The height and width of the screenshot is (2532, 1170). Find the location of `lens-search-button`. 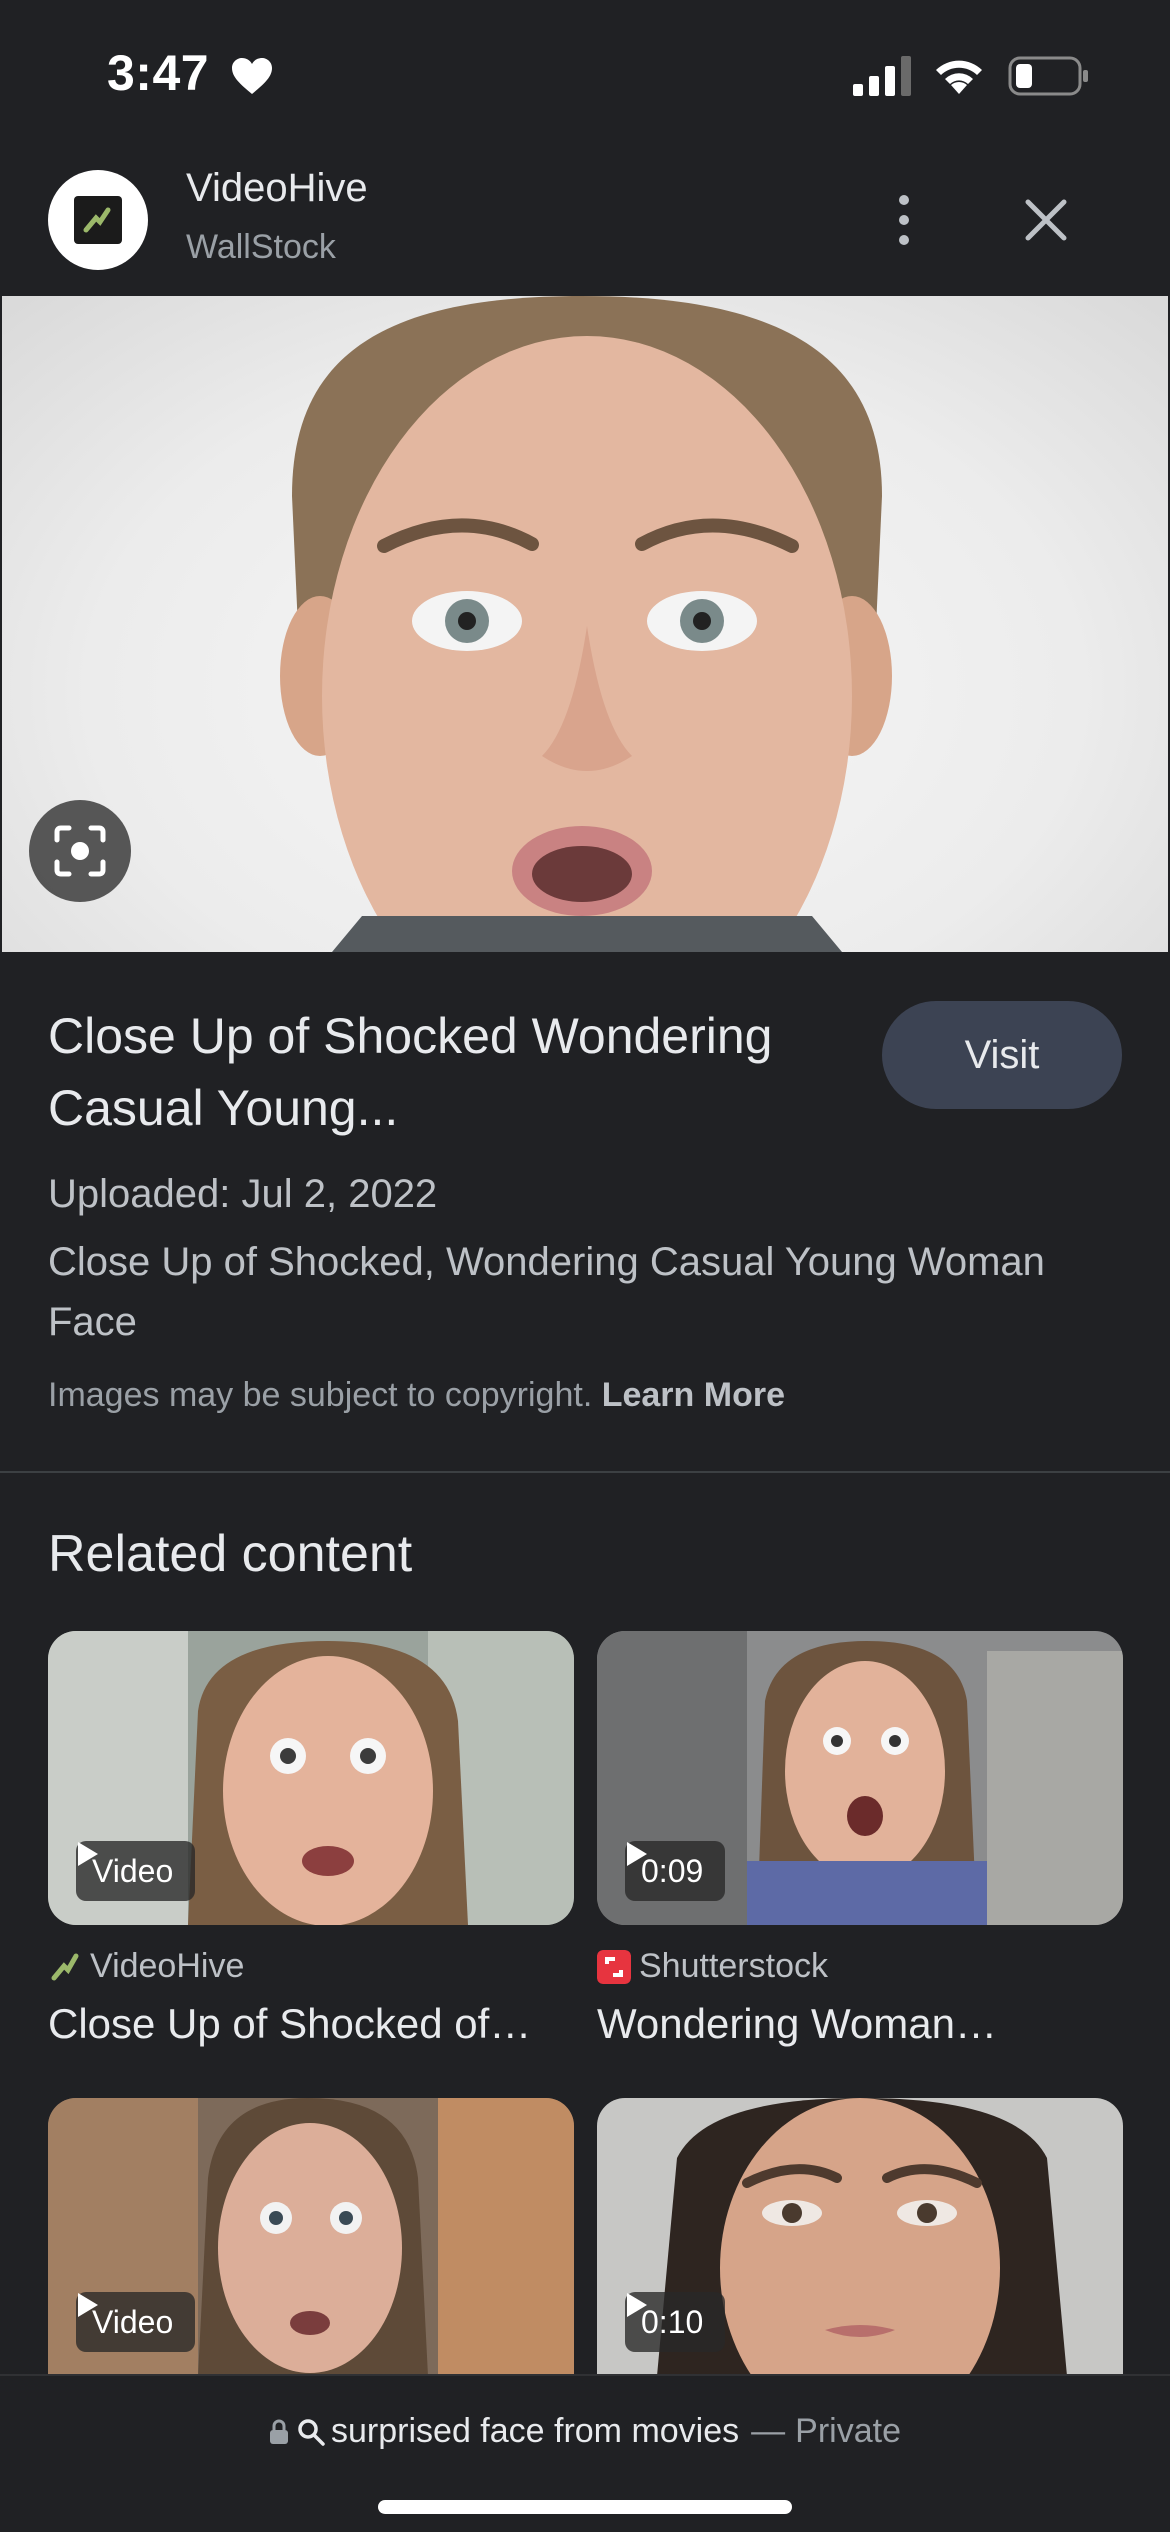

lens-search-button is located at coordinates (80, 851).